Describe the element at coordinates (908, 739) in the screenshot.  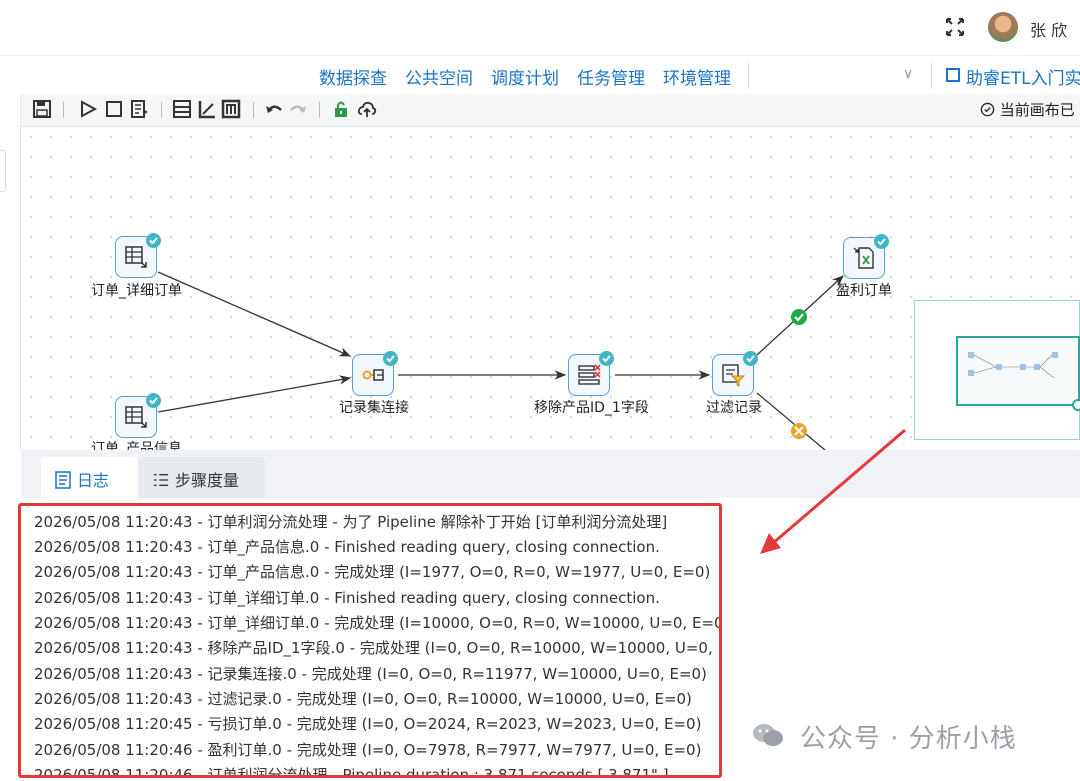
I see `watermark-text: 公众号 · 分析小栈` at that location.